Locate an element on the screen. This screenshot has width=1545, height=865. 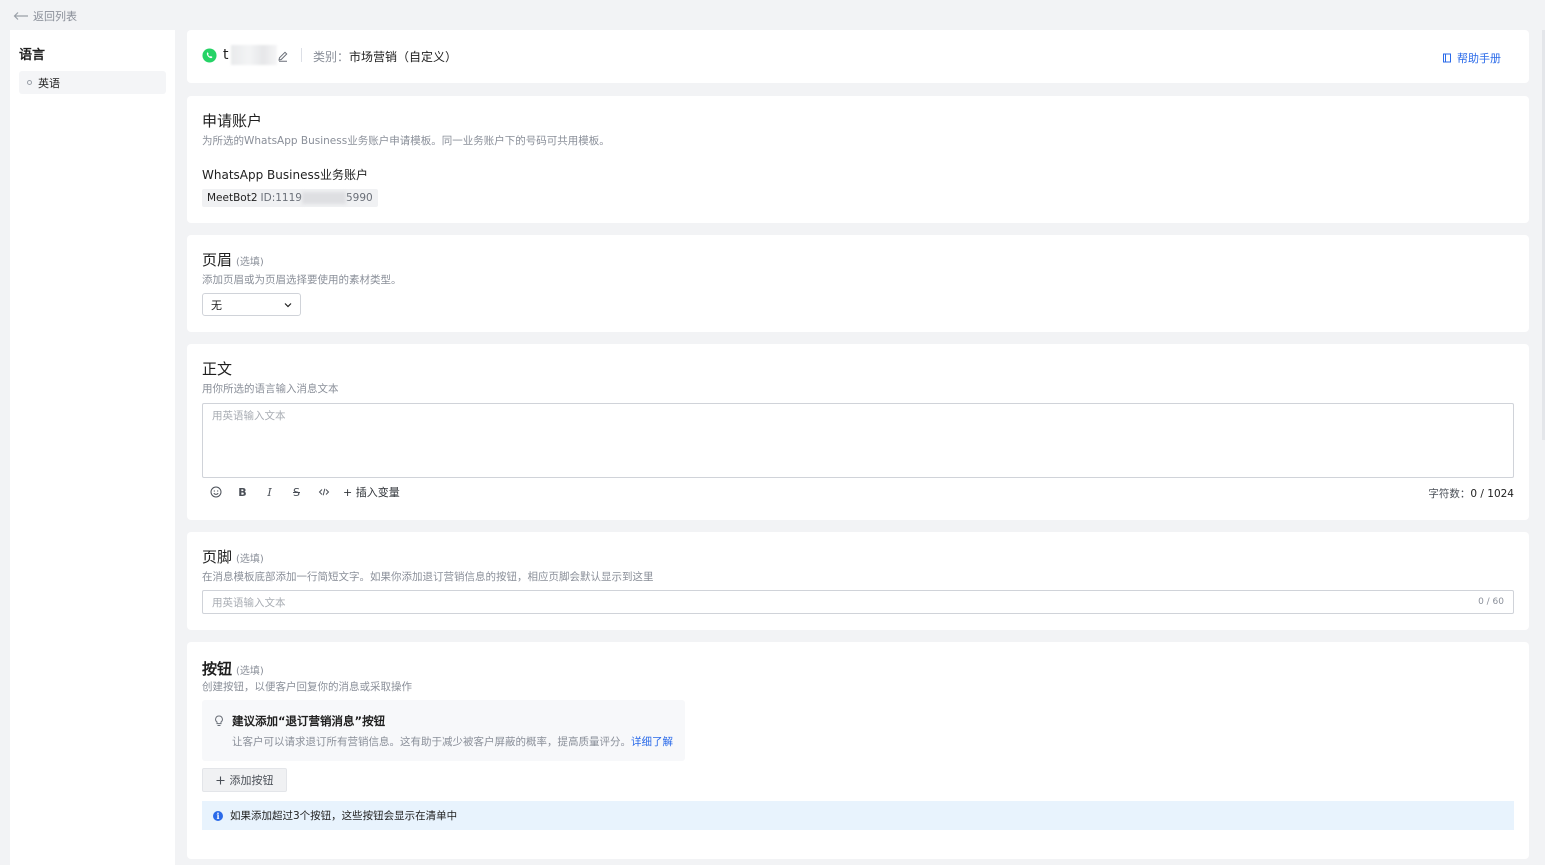
footer-text-input: 用英语输入文本 0 / 60 is located at coordinates (858, 602).